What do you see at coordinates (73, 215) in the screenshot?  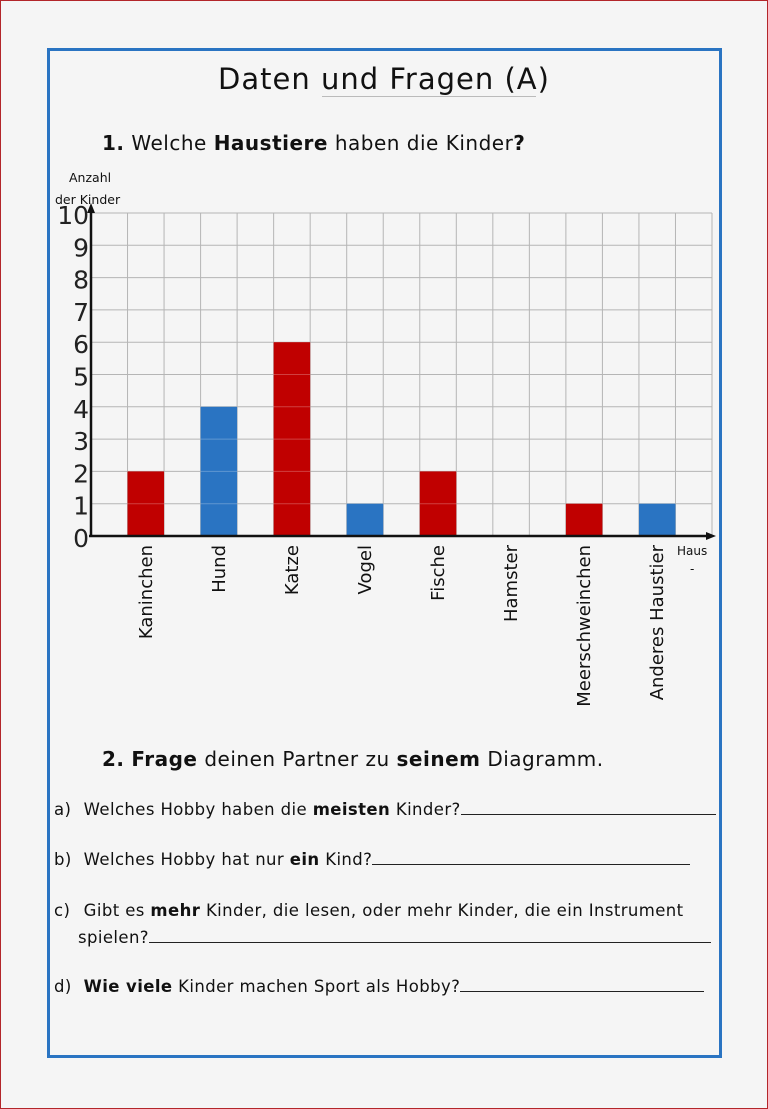 I see `y-tick-label: 10` at bounding box center [73, 215].